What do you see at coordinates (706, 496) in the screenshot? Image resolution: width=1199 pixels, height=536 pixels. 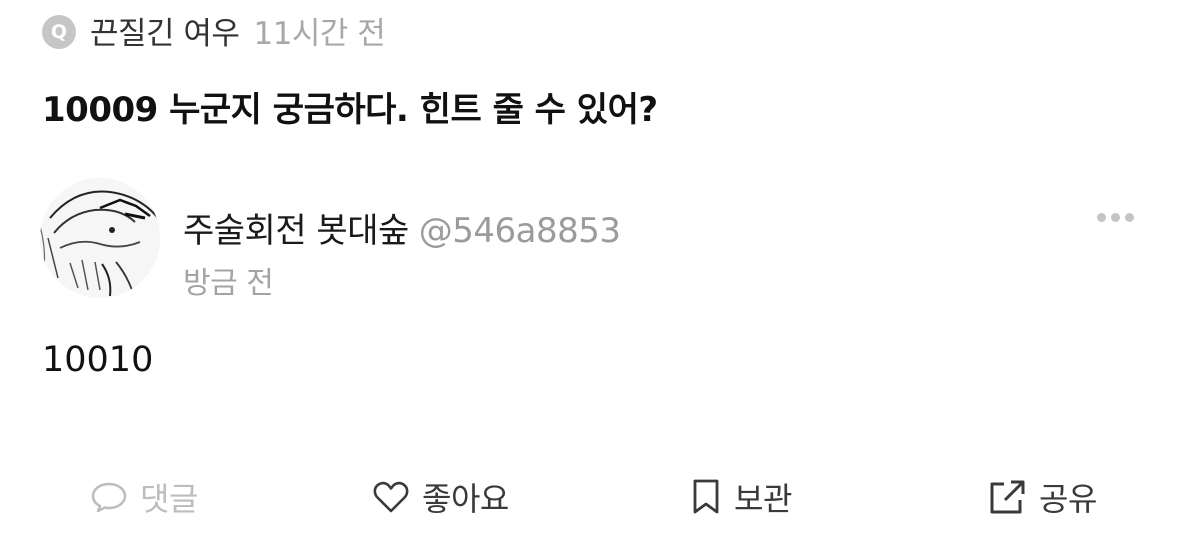 I see `bookmark-icon` at bounding box center [706, 496].